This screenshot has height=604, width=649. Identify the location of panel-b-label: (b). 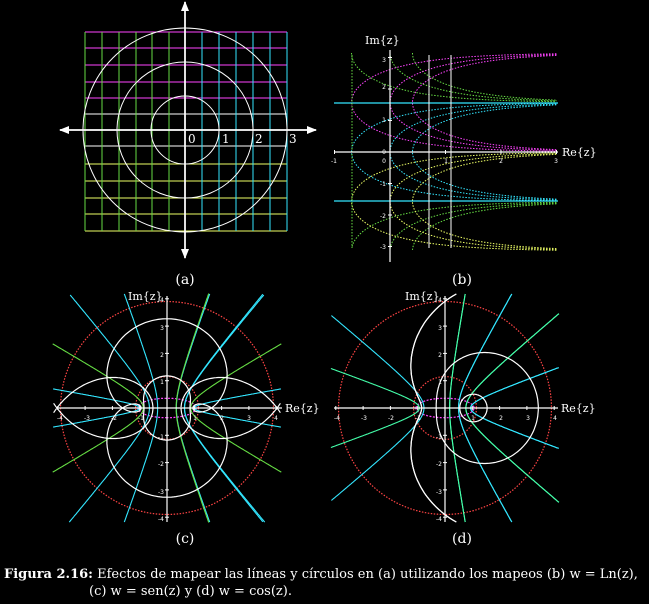
(462, 280).